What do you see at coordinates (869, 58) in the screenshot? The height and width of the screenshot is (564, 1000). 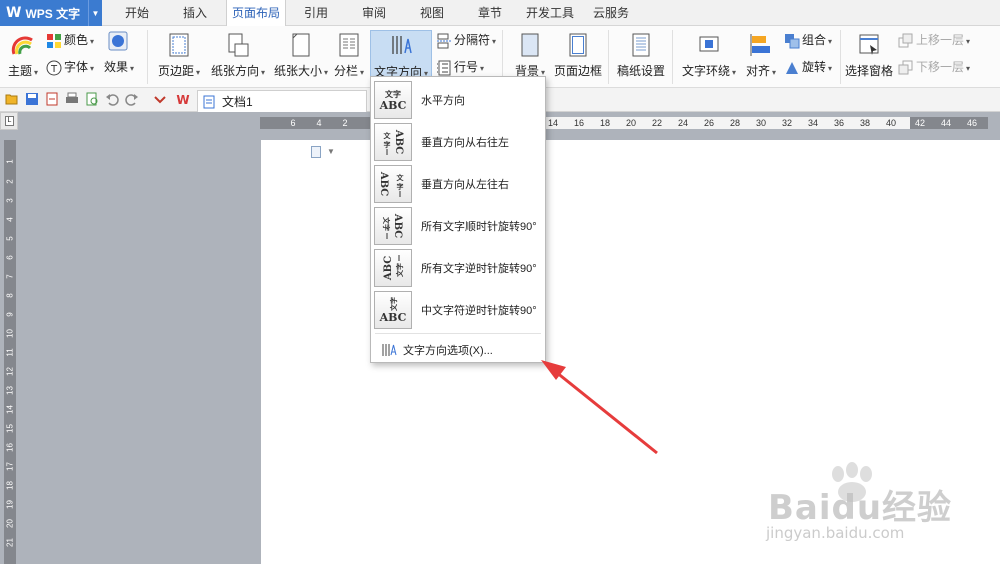 I see `selection-pane-button: 选择窗格` at bounding box center [869, 58].